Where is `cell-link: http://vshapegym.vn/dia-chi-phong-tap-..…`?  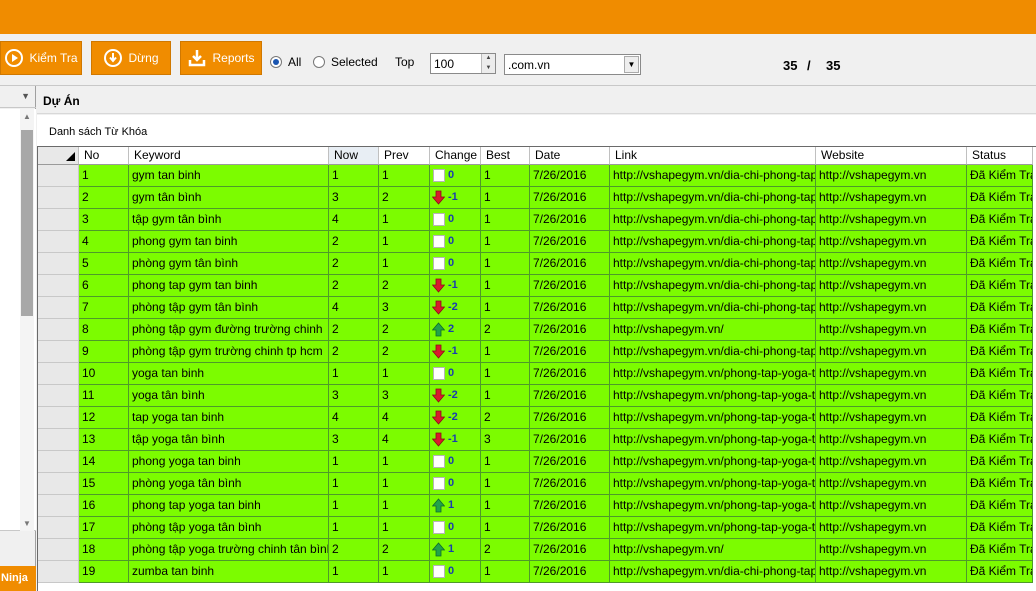
cell-link: http://vshapegym.vn/dia-chi-phong-tap-..… is located at coordinates (713, 286).